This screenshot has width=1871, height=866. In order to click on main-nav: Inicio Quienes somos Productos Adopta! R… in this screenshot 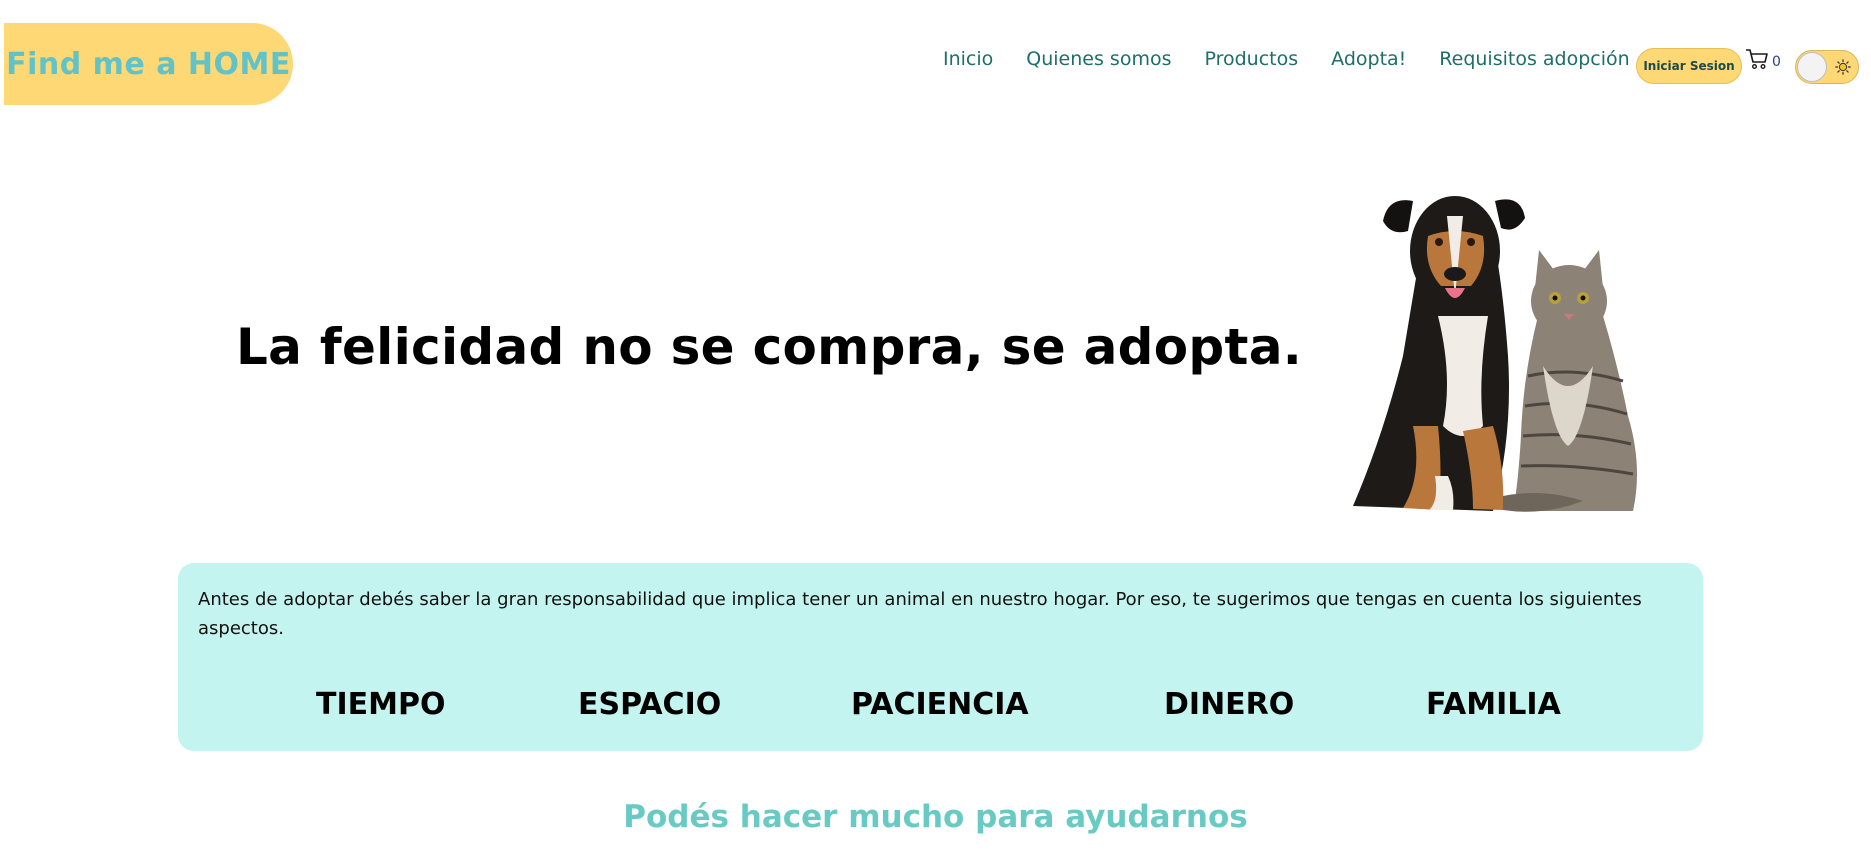, I will do `click(1286, 59)`.